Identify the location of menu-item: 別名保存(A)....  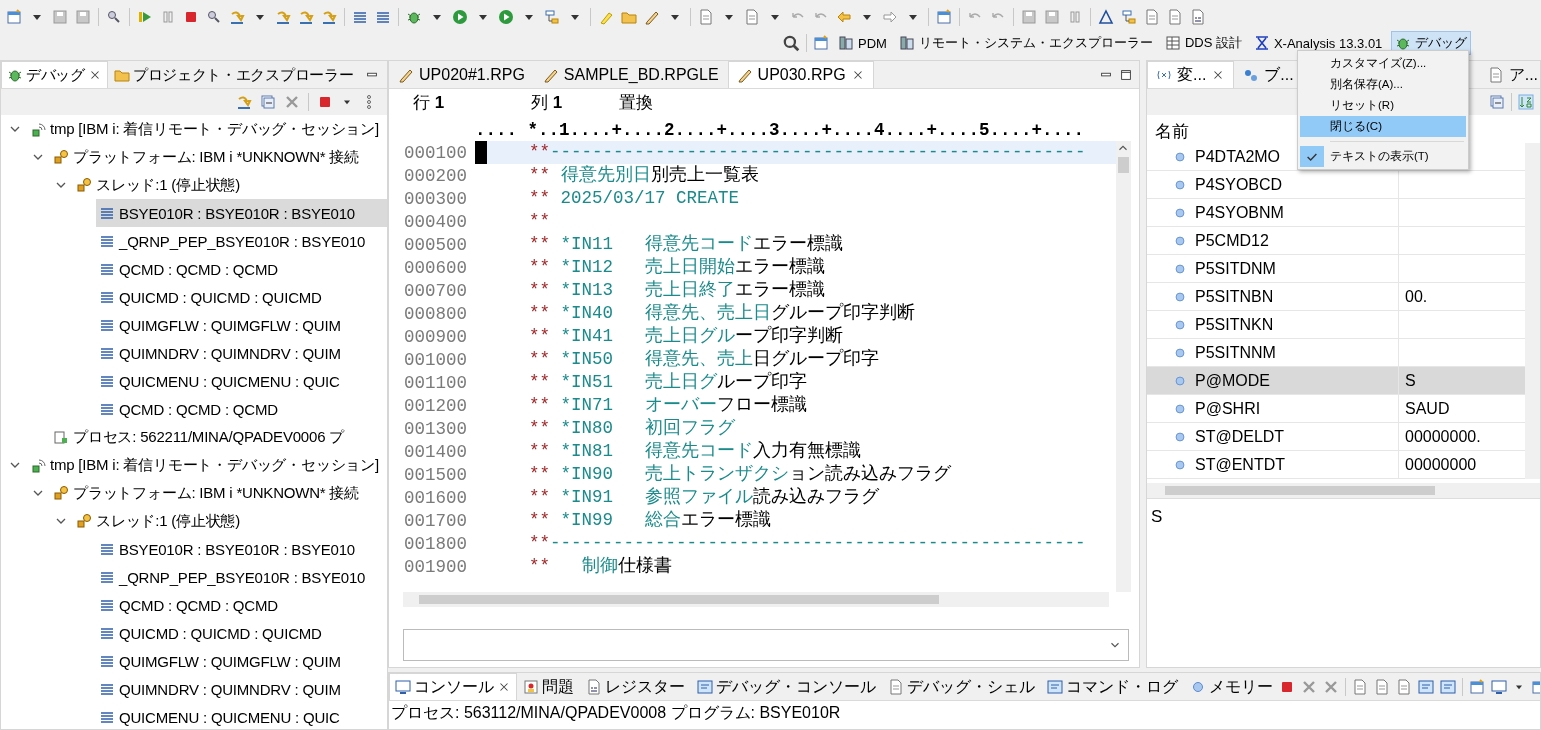
(1383, 84).